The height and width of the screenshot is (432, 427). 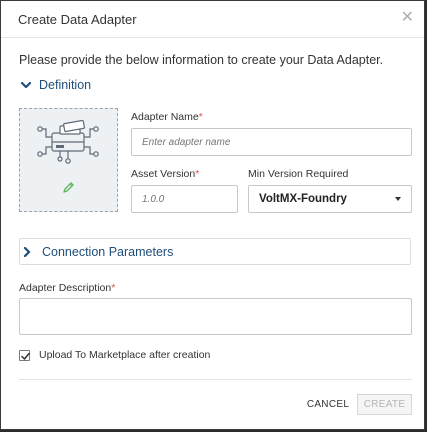 What do you see at coordinates (407, 18) in the screenshot?
I see `close-icon: ✕` at bounding box center [407, 18].